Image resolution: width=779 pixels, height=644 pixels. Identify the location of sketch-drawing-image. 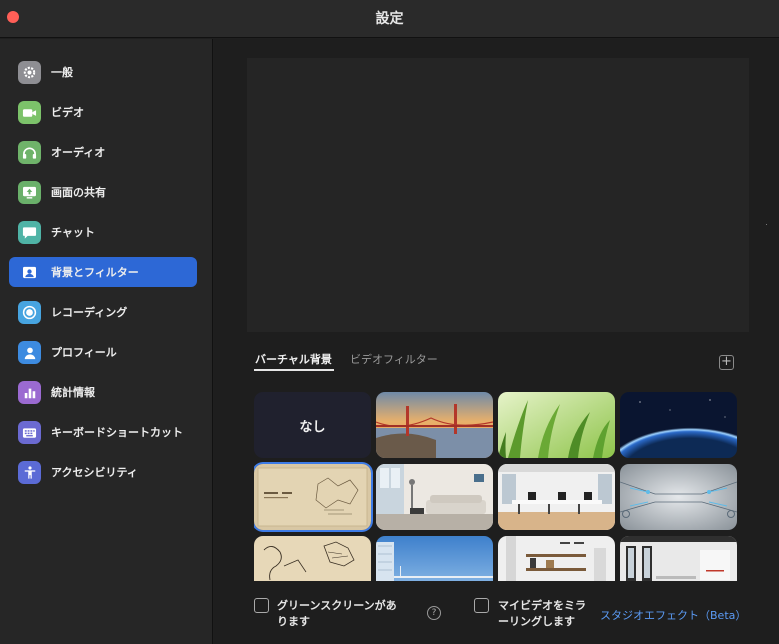
(312, 558).